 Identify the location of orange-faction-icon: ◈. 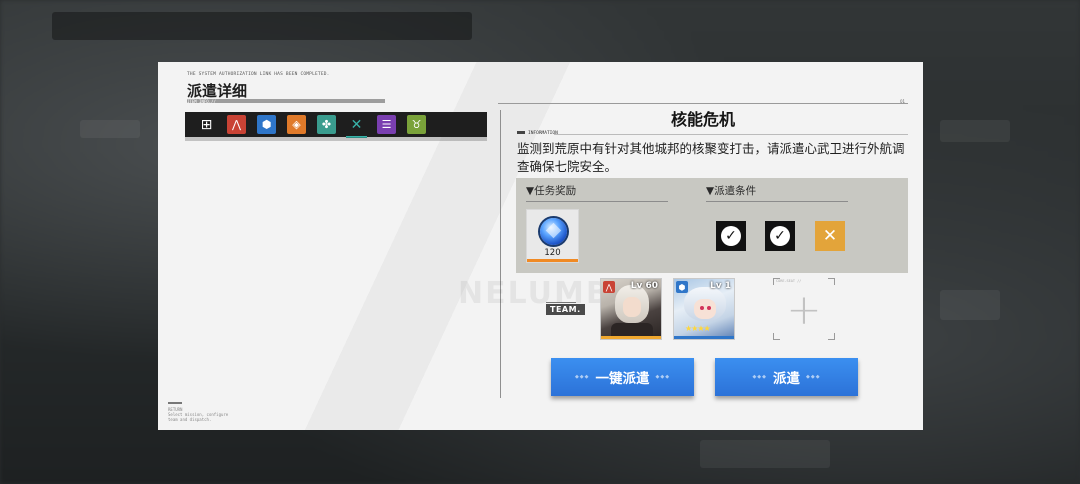
(296, 124).